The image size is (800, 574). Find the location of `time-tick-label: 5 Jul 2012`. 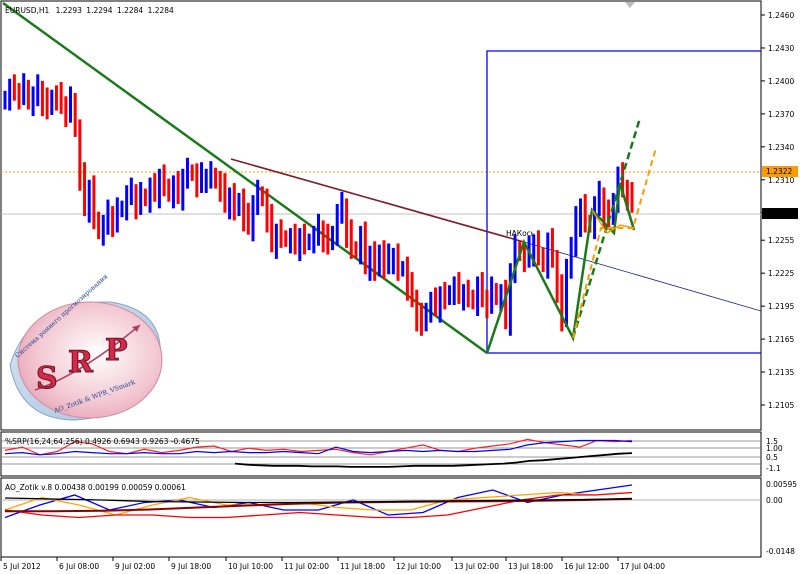

time-tick-label: 5 Jul 2012 is located at coordinates (22, 566).